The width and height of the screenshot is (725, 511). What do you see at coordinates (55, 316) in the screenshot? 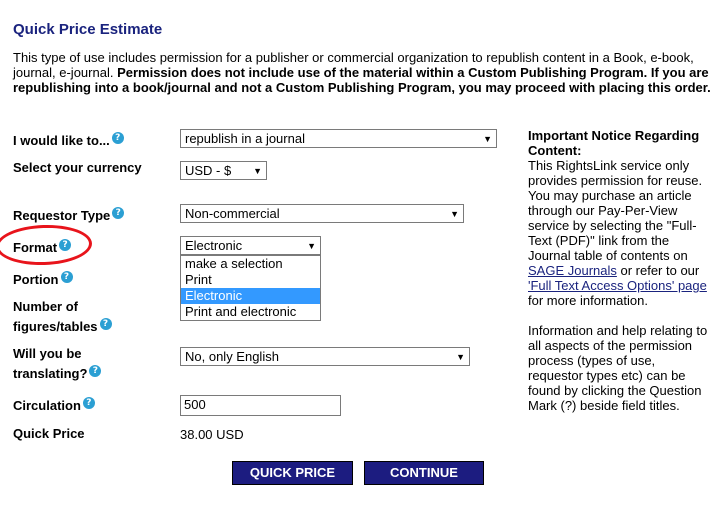
I see `figures-label-text: Number of figures/tables` at bounding box center [55, 316].